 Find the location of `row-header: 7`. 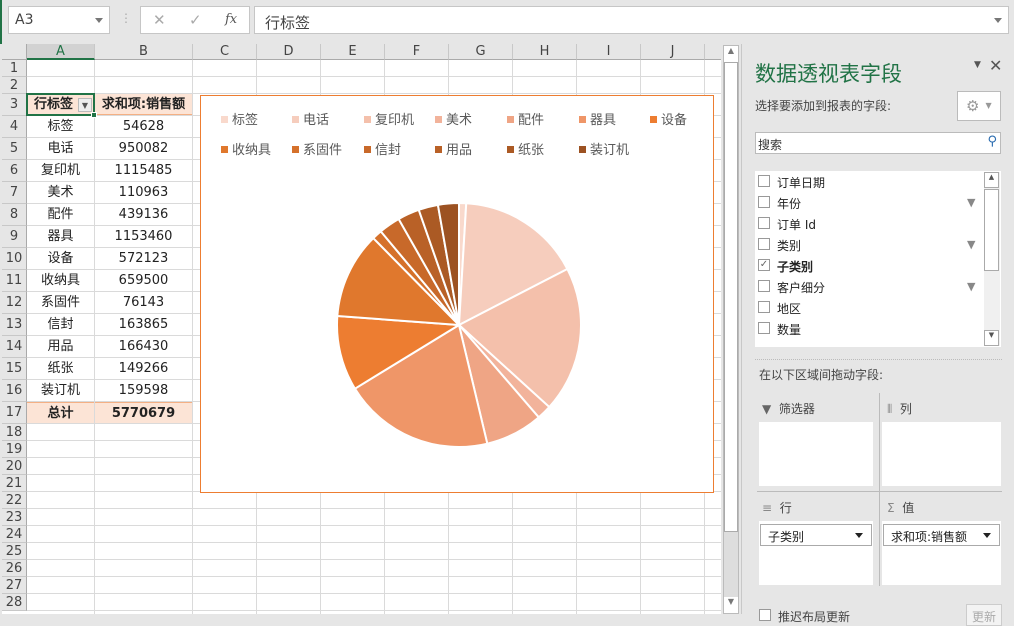

row-header: 7 is located at coordinates (14, 193).